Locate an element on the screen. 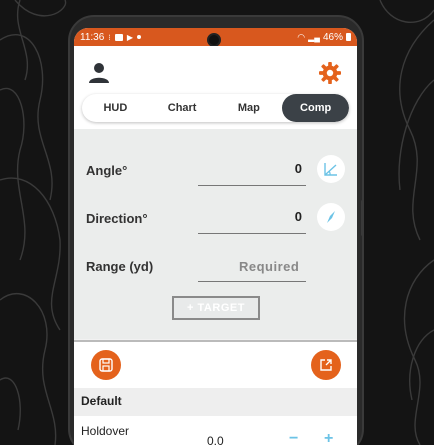  share-icon is located at coordinates (326, 365).